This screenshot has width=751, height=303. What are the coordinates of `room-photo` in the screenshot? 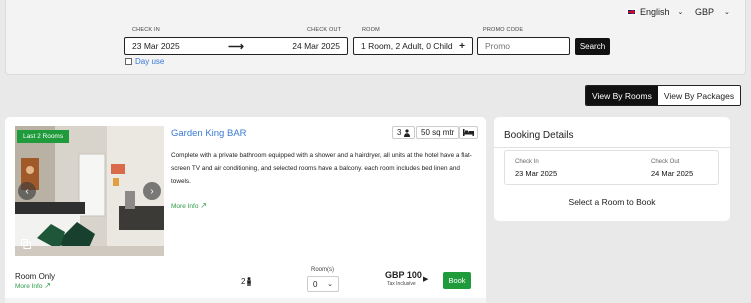 It's located at (89, 191).